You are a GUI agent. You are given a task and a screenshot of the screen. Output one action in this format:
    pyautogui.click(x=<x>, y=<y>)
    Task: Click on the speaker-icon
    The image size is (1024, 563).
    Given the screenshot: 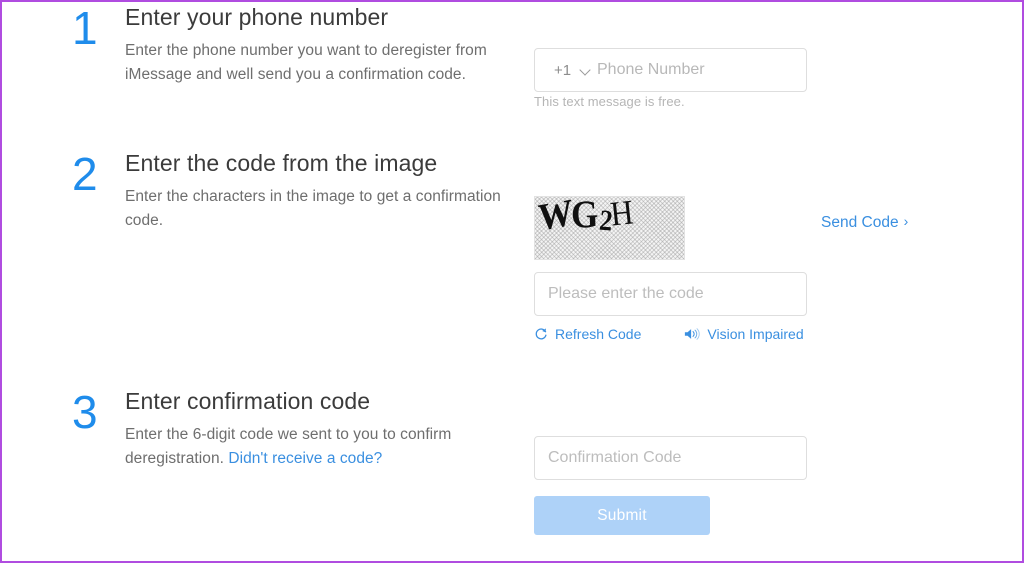 What is the action you would take?
    pyautogui.click(x=692, y=334)
    